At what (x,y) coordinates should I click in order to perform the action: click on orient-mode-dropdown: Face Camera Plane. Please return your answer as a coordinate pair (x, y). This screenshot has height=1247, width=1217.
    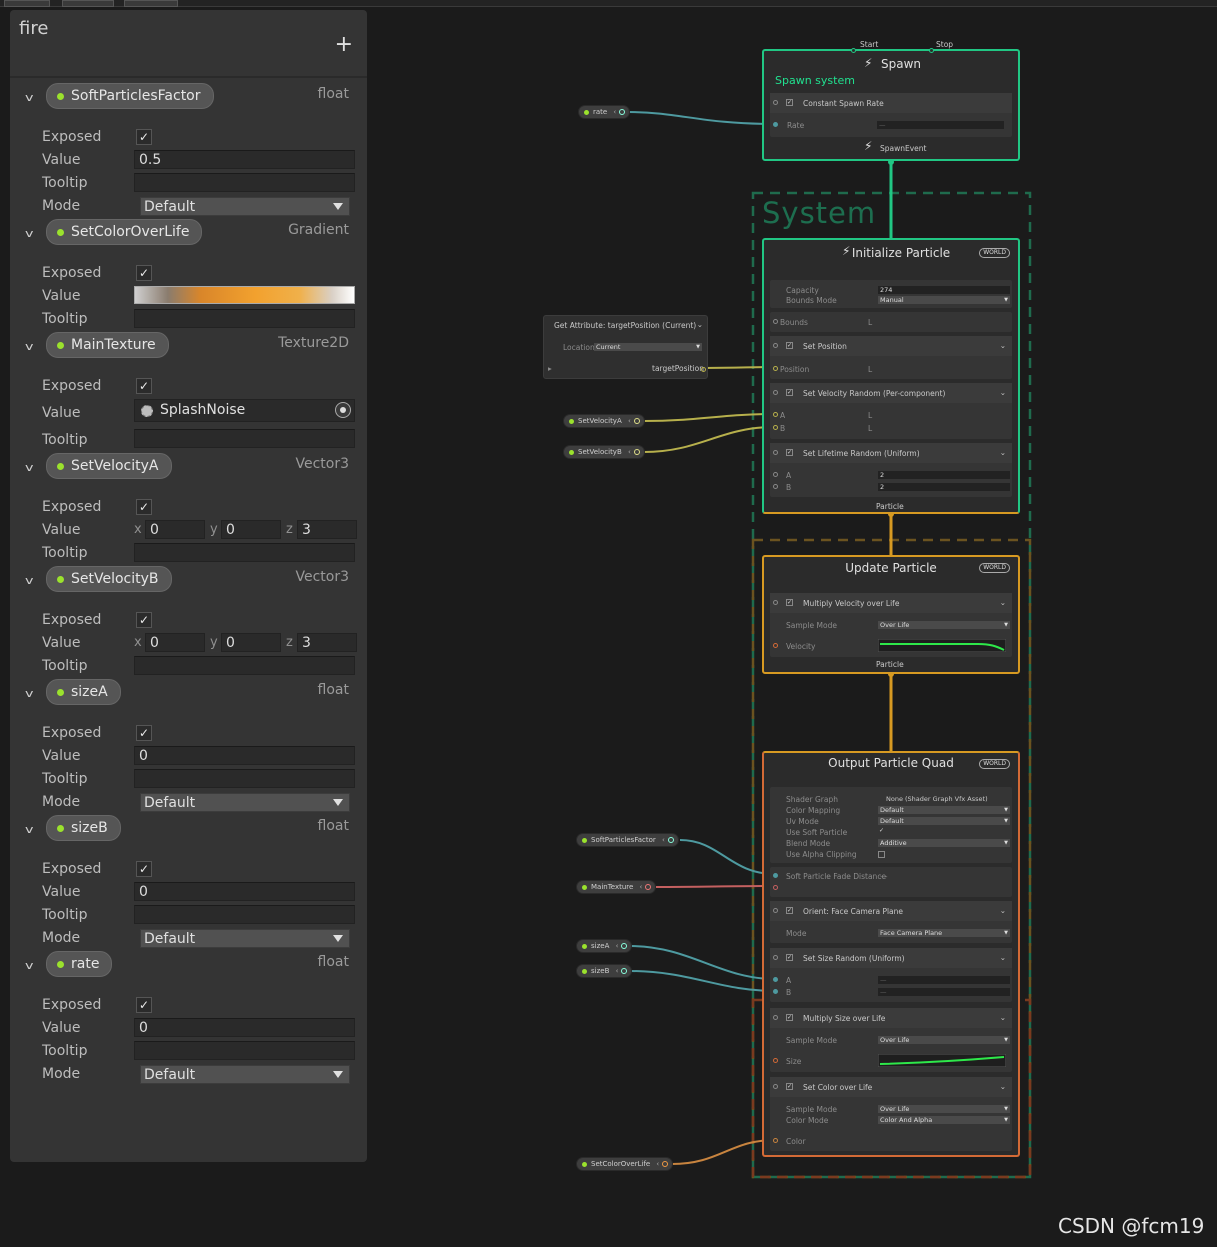
    Looking at the image, I should click on (944, 933).